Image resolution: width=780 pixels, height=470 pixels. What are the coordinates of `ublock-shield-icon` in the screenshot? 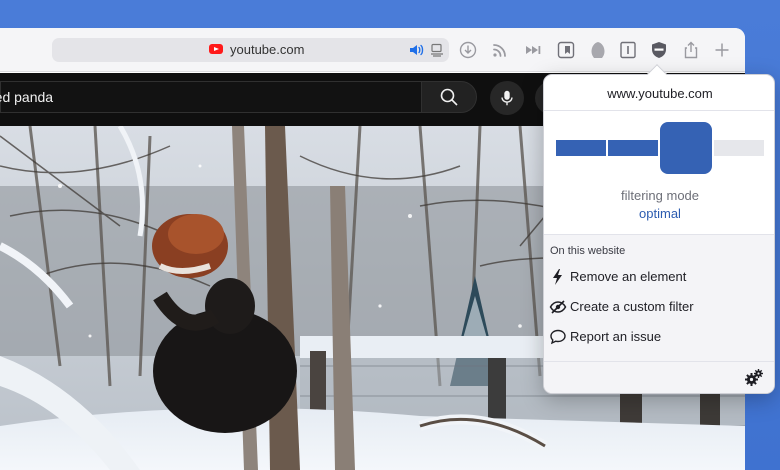 It's located at (659, 50).